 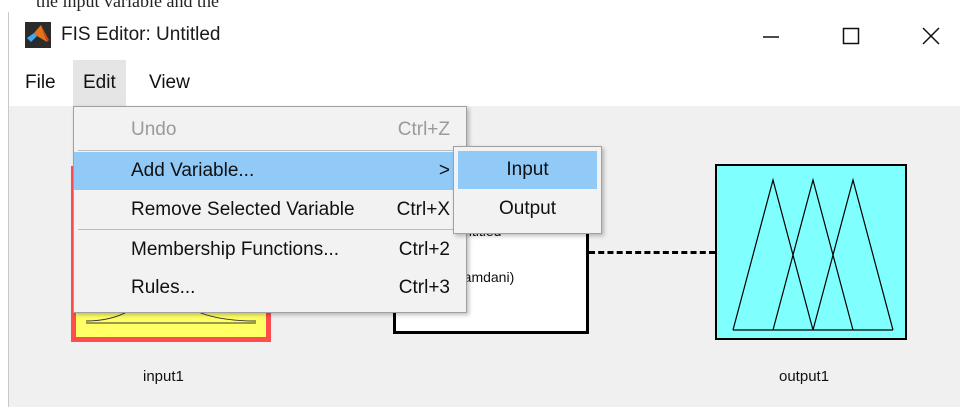 I want to click on menu-view: View, so click(x=169, y=83).